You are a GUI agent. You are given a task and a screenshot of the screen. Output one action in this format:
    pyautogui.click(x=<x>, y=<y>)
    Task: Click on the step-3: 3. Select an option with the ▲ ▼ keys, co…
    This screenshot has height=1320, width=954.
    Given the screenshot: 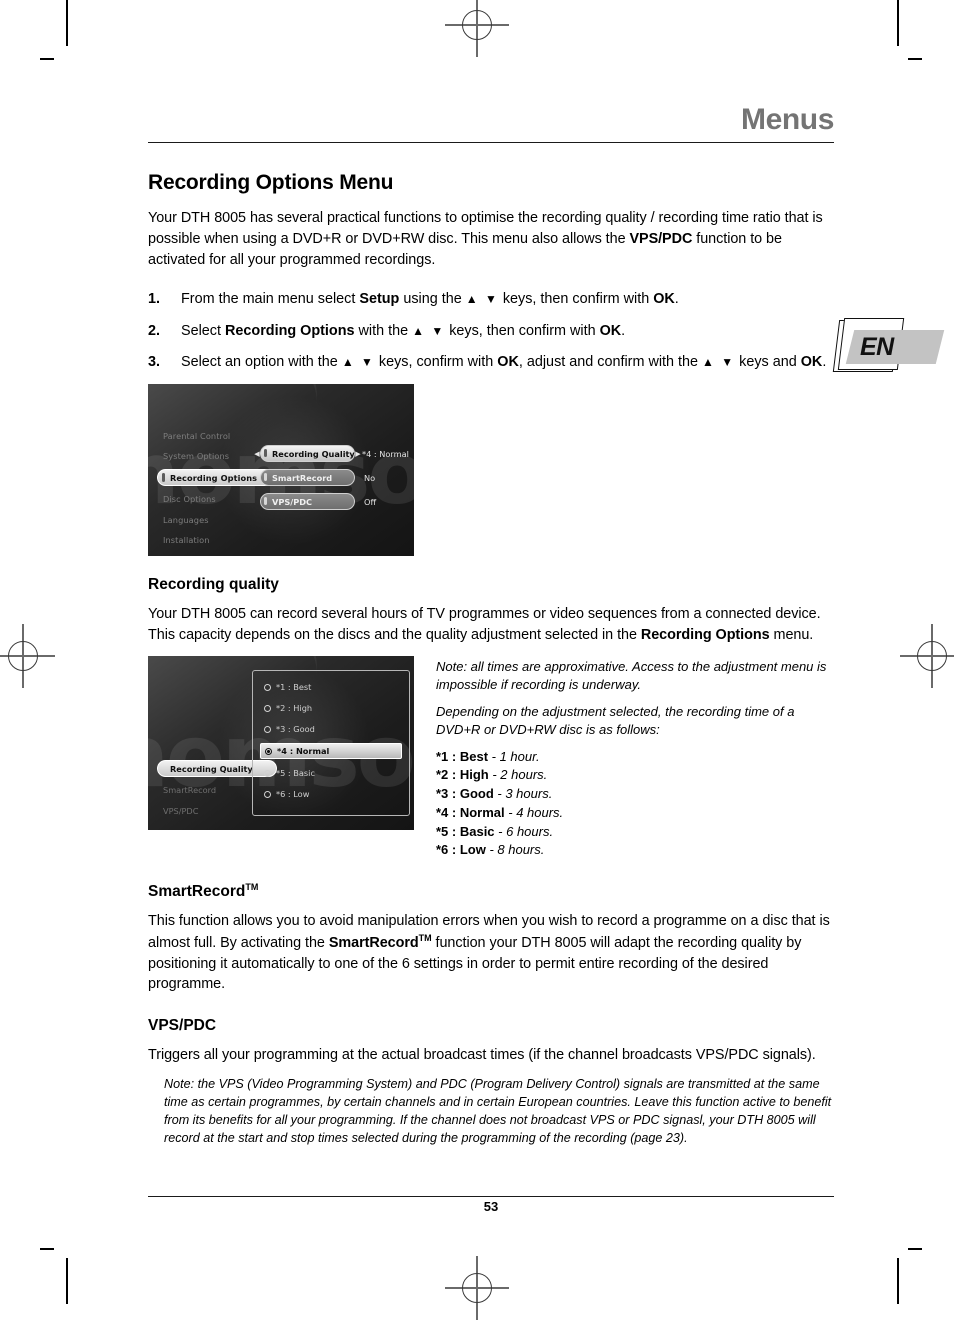 What is the action you would take?
    pyautogui.click(x=491, y=362)
    